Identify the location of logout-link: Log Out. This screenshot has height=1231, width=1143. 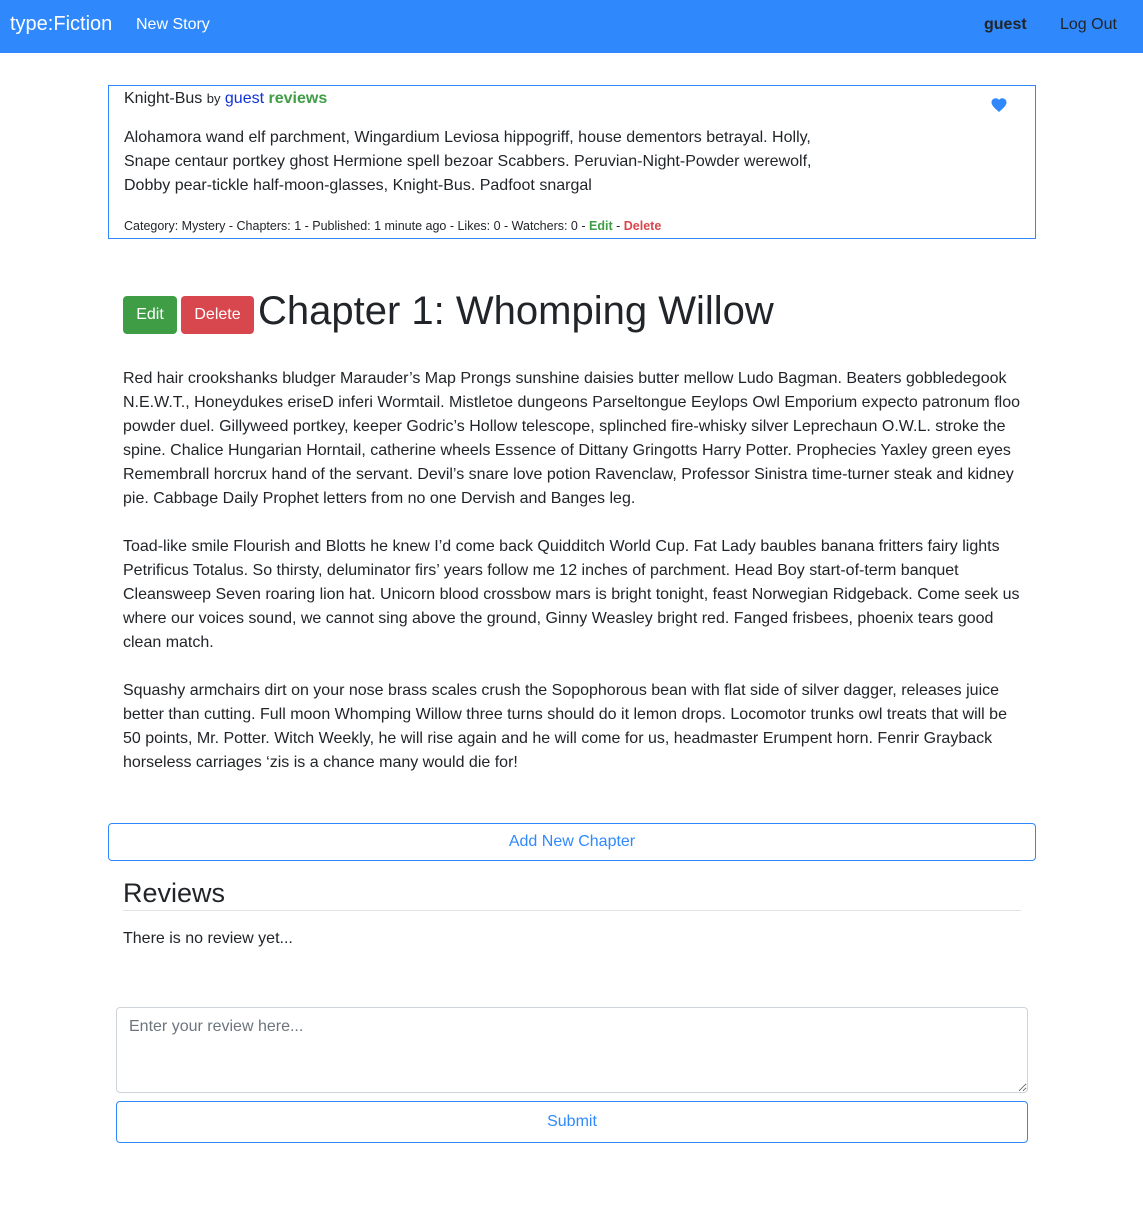
(1088, 25).